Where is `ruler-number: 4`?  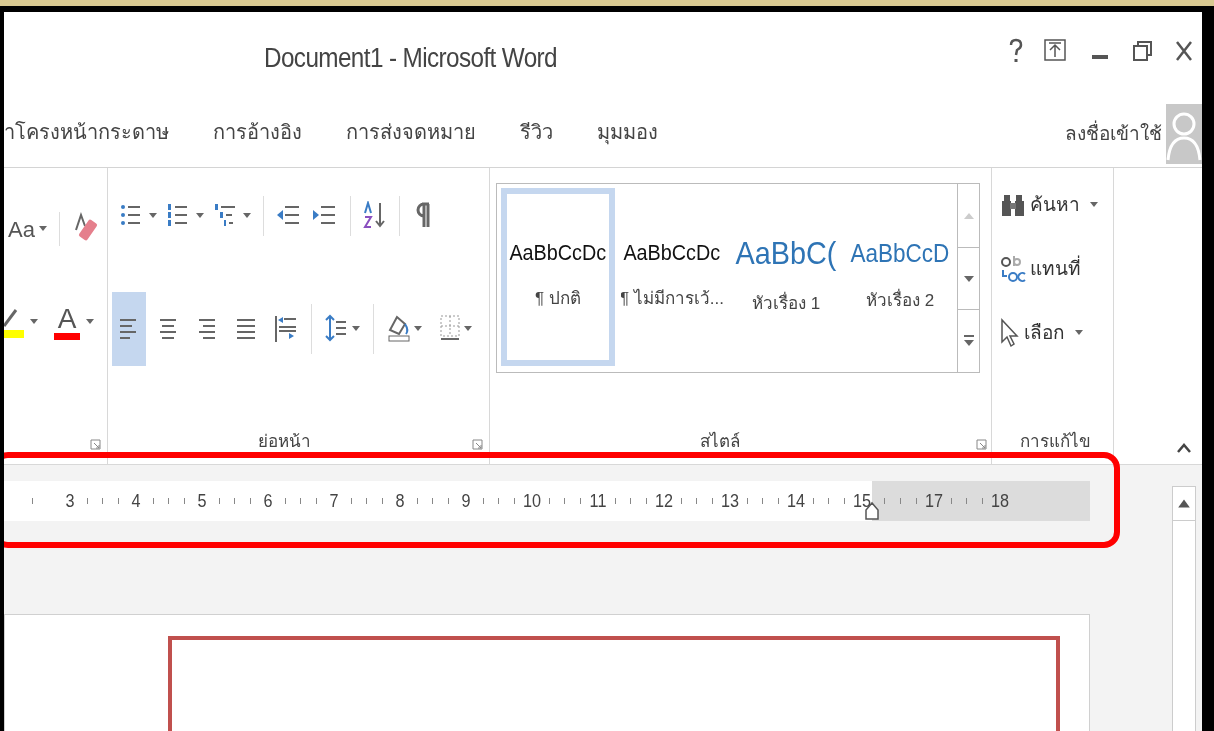 ruler-number: 4 is located at coordinates (136, 501).